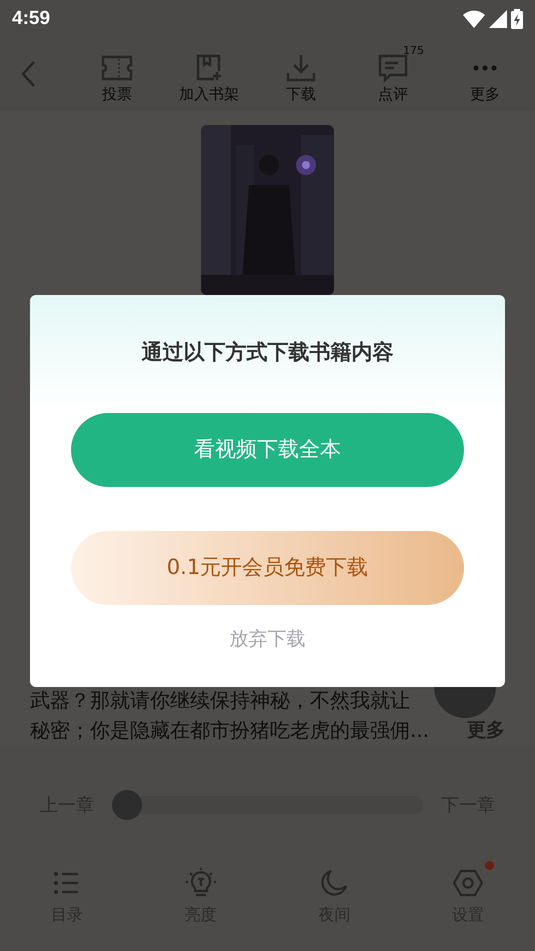  What do you see at coordinates (413, 50) in the screenshot?
I see `review-count: 175` at bounding box center [413, 50].